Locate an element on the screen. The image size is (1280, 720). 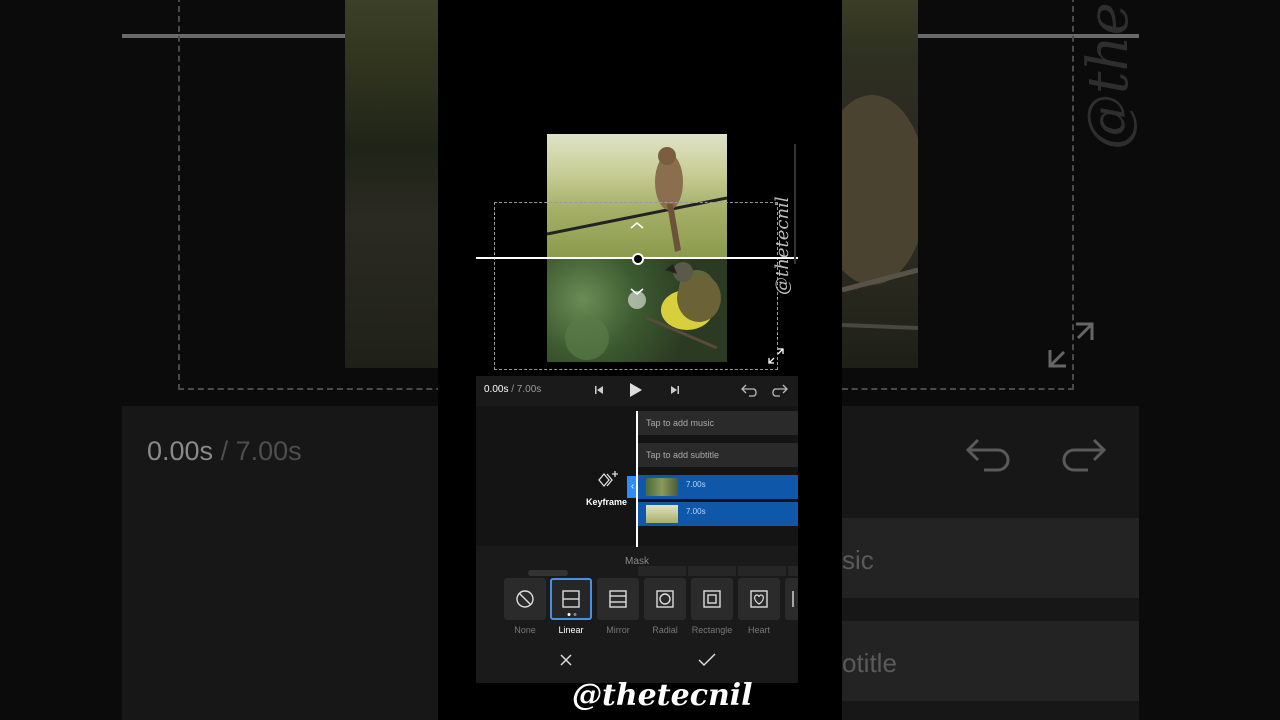
preview-edge-marker is located at coordinates (795, 204).